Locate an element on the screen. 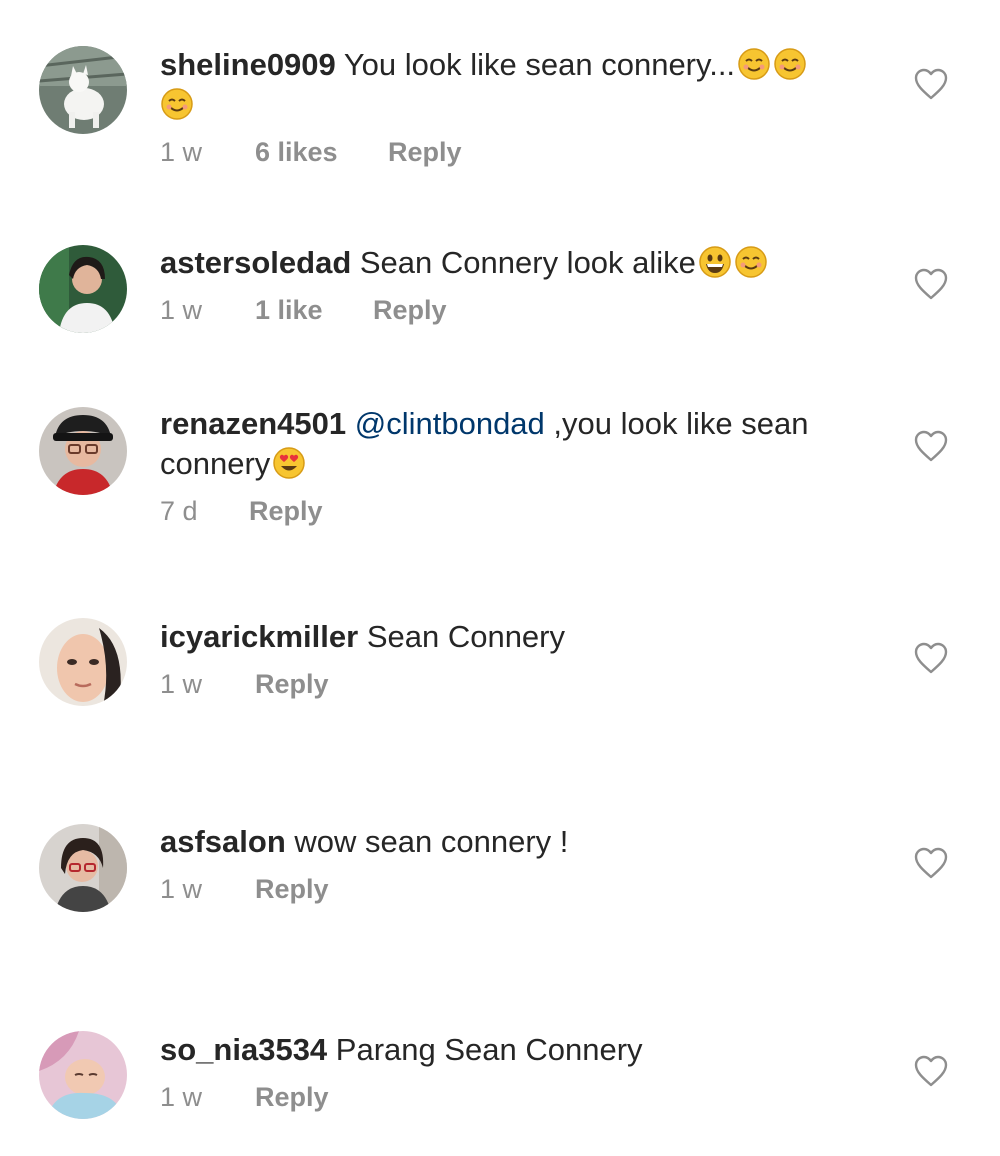  comment-body: Sean Connery look alike is located at coordinates (523, 262).